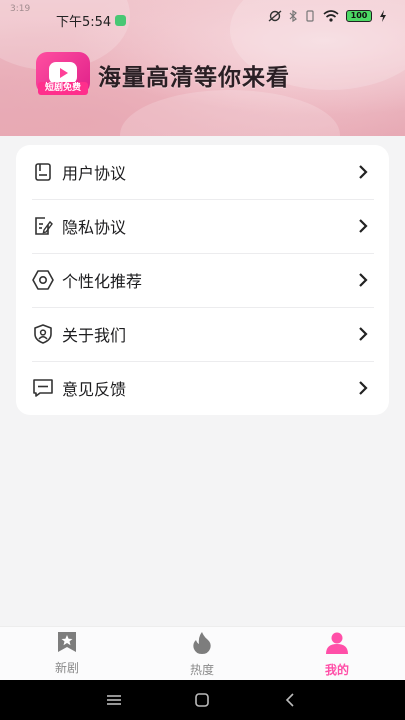 Image resolution: width=405 pixels, height=720 pixels. Describe the element at coordinates (202, 388) in the screenshot. I see `menu-item-feedback: 意见反馈` at that location.